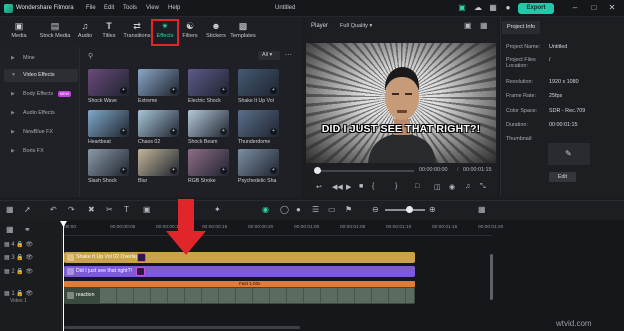  I want to click on prev-frame-icon: ◀◀, so click(337, 187).